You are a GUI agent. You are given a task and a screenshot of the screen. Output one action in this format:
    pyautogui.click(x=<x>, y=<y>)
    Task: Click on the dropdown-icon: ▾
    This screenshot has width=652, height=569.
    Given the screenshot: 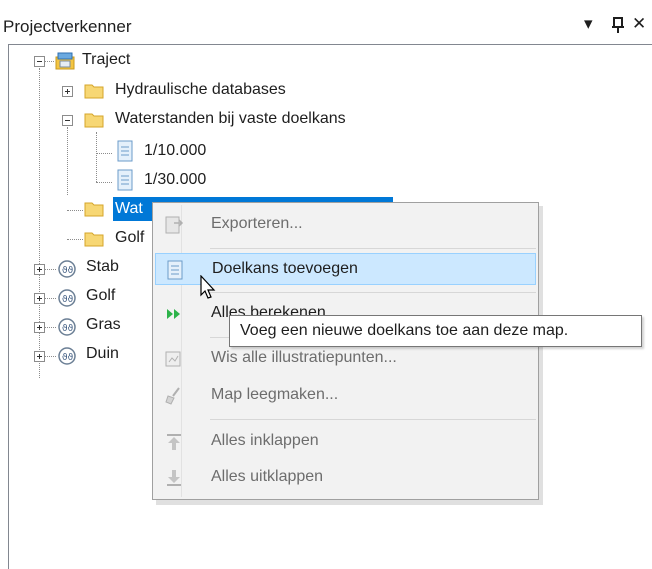 What is the action you would take?
    pyautogui.click(x=593, y=26)
    